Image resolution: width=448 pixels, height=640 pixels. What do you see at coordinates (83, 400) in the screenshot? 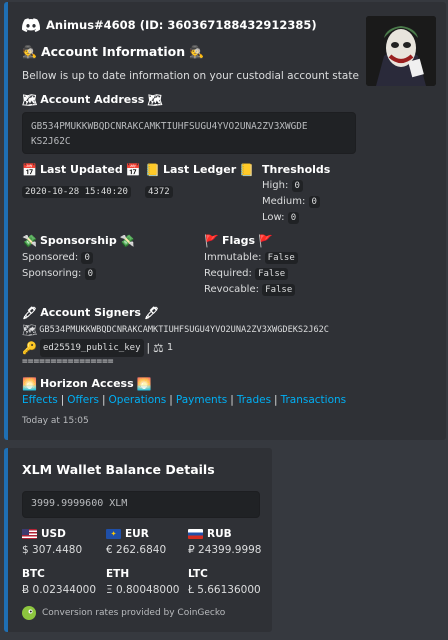
I see `offers-link: Offers` at bounding box center [83, 400].